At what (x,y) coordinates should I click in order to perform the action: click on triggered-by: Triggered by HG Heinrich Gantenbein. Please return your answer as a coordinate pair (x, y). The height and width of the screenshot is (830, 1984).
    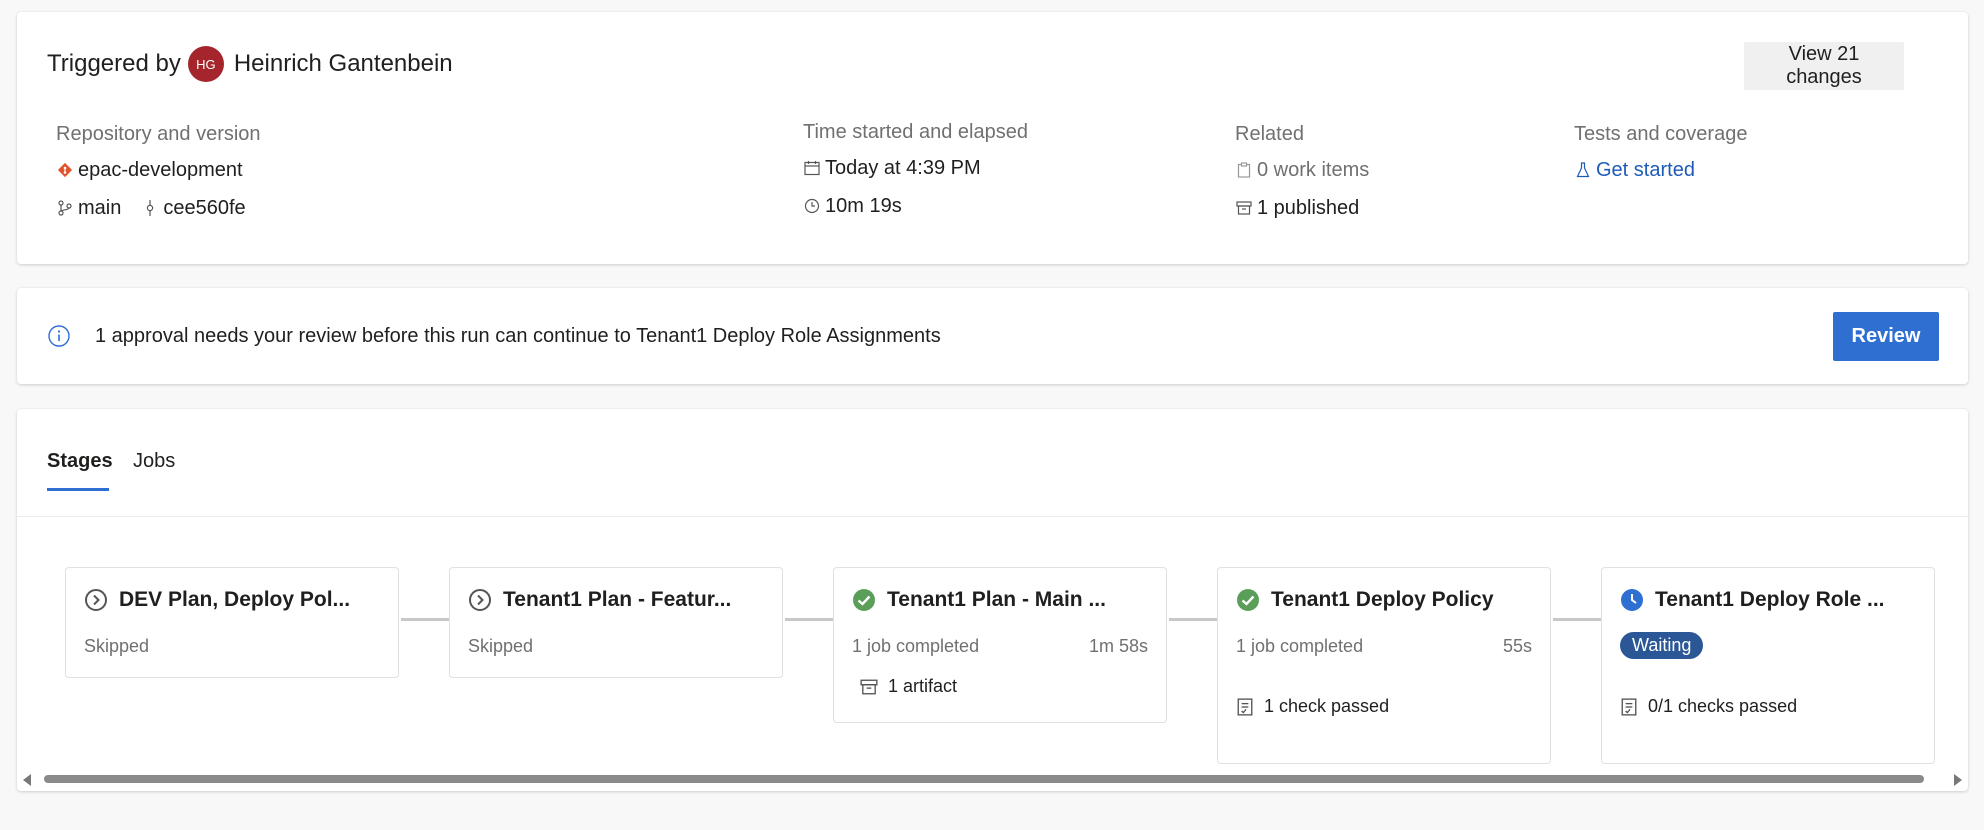
    Looking at the image, I should click on (250, 64).